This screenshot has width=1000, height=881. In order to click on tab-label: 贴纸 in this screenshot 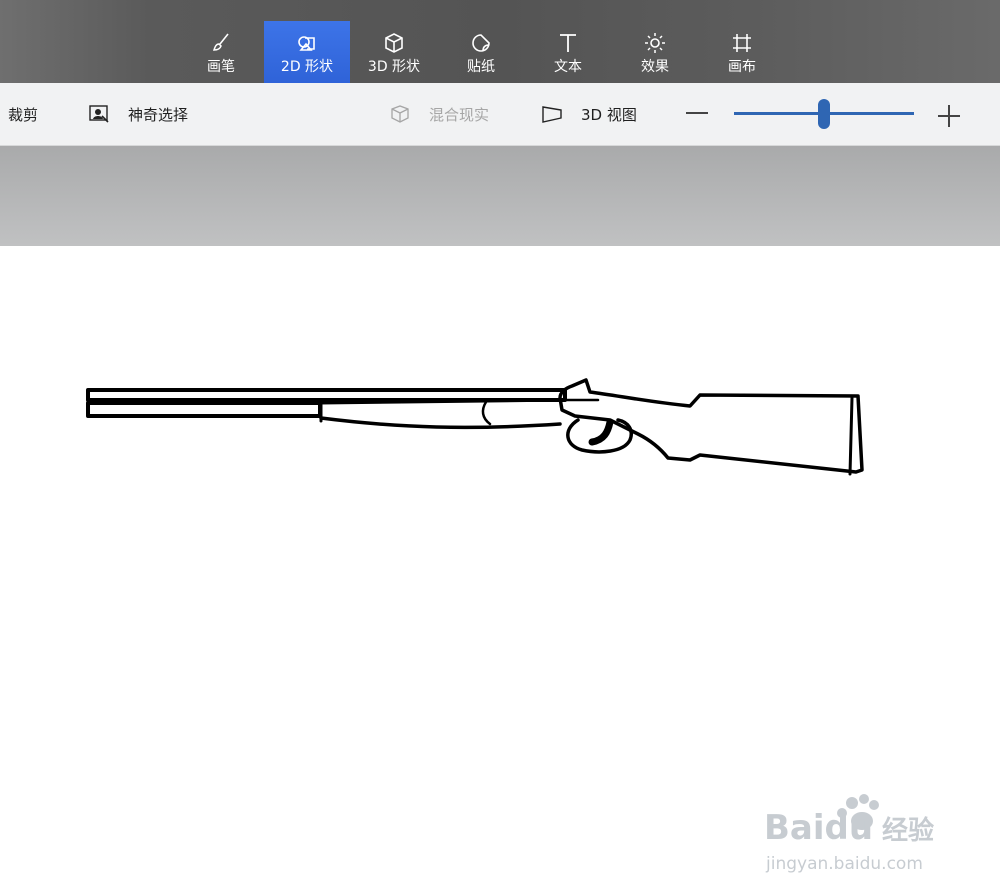, I will do `click(481, 67)`.